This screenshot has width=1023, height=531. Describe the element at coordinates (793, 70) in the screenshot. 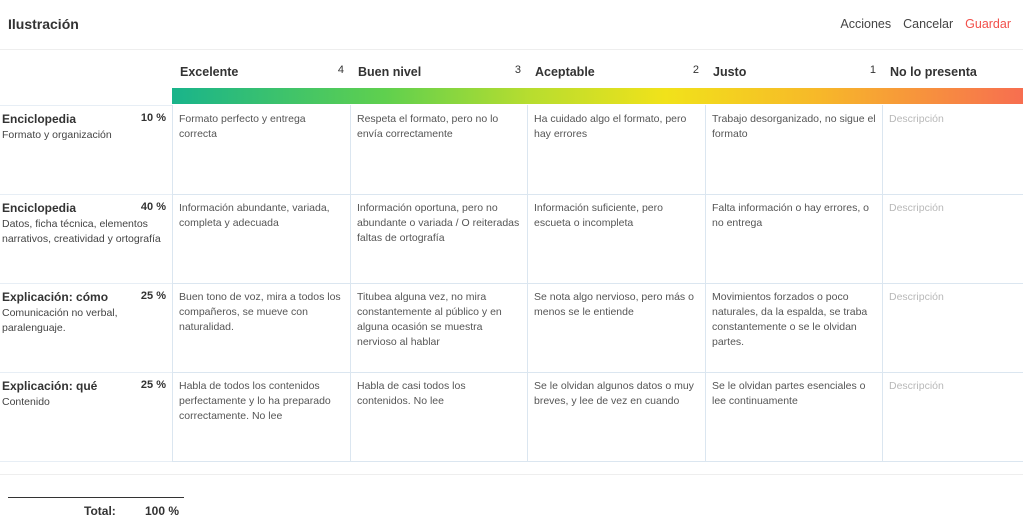

I see `level-header: Justo 1` at that location.